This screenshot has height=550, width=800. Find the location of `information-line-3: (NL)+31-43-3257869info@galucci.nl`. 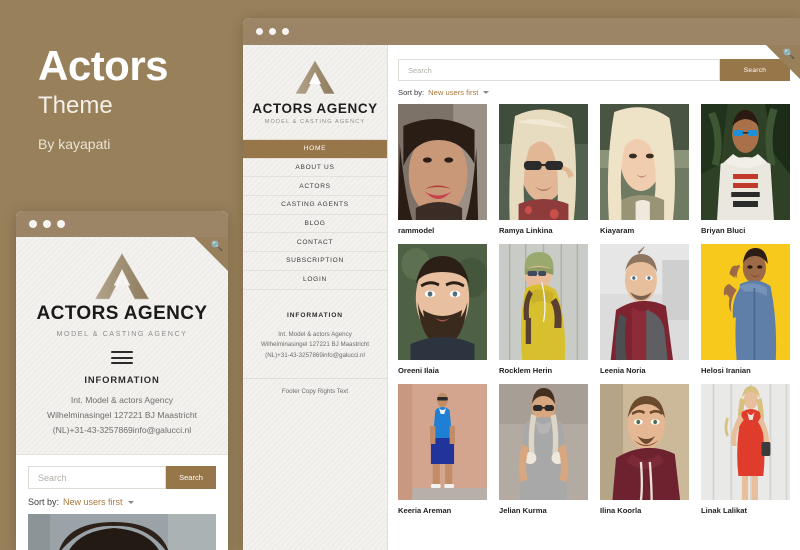

information-line-3: (NL)+31-43-3257869info@galucci.nl is located at coordinates (122, 430).